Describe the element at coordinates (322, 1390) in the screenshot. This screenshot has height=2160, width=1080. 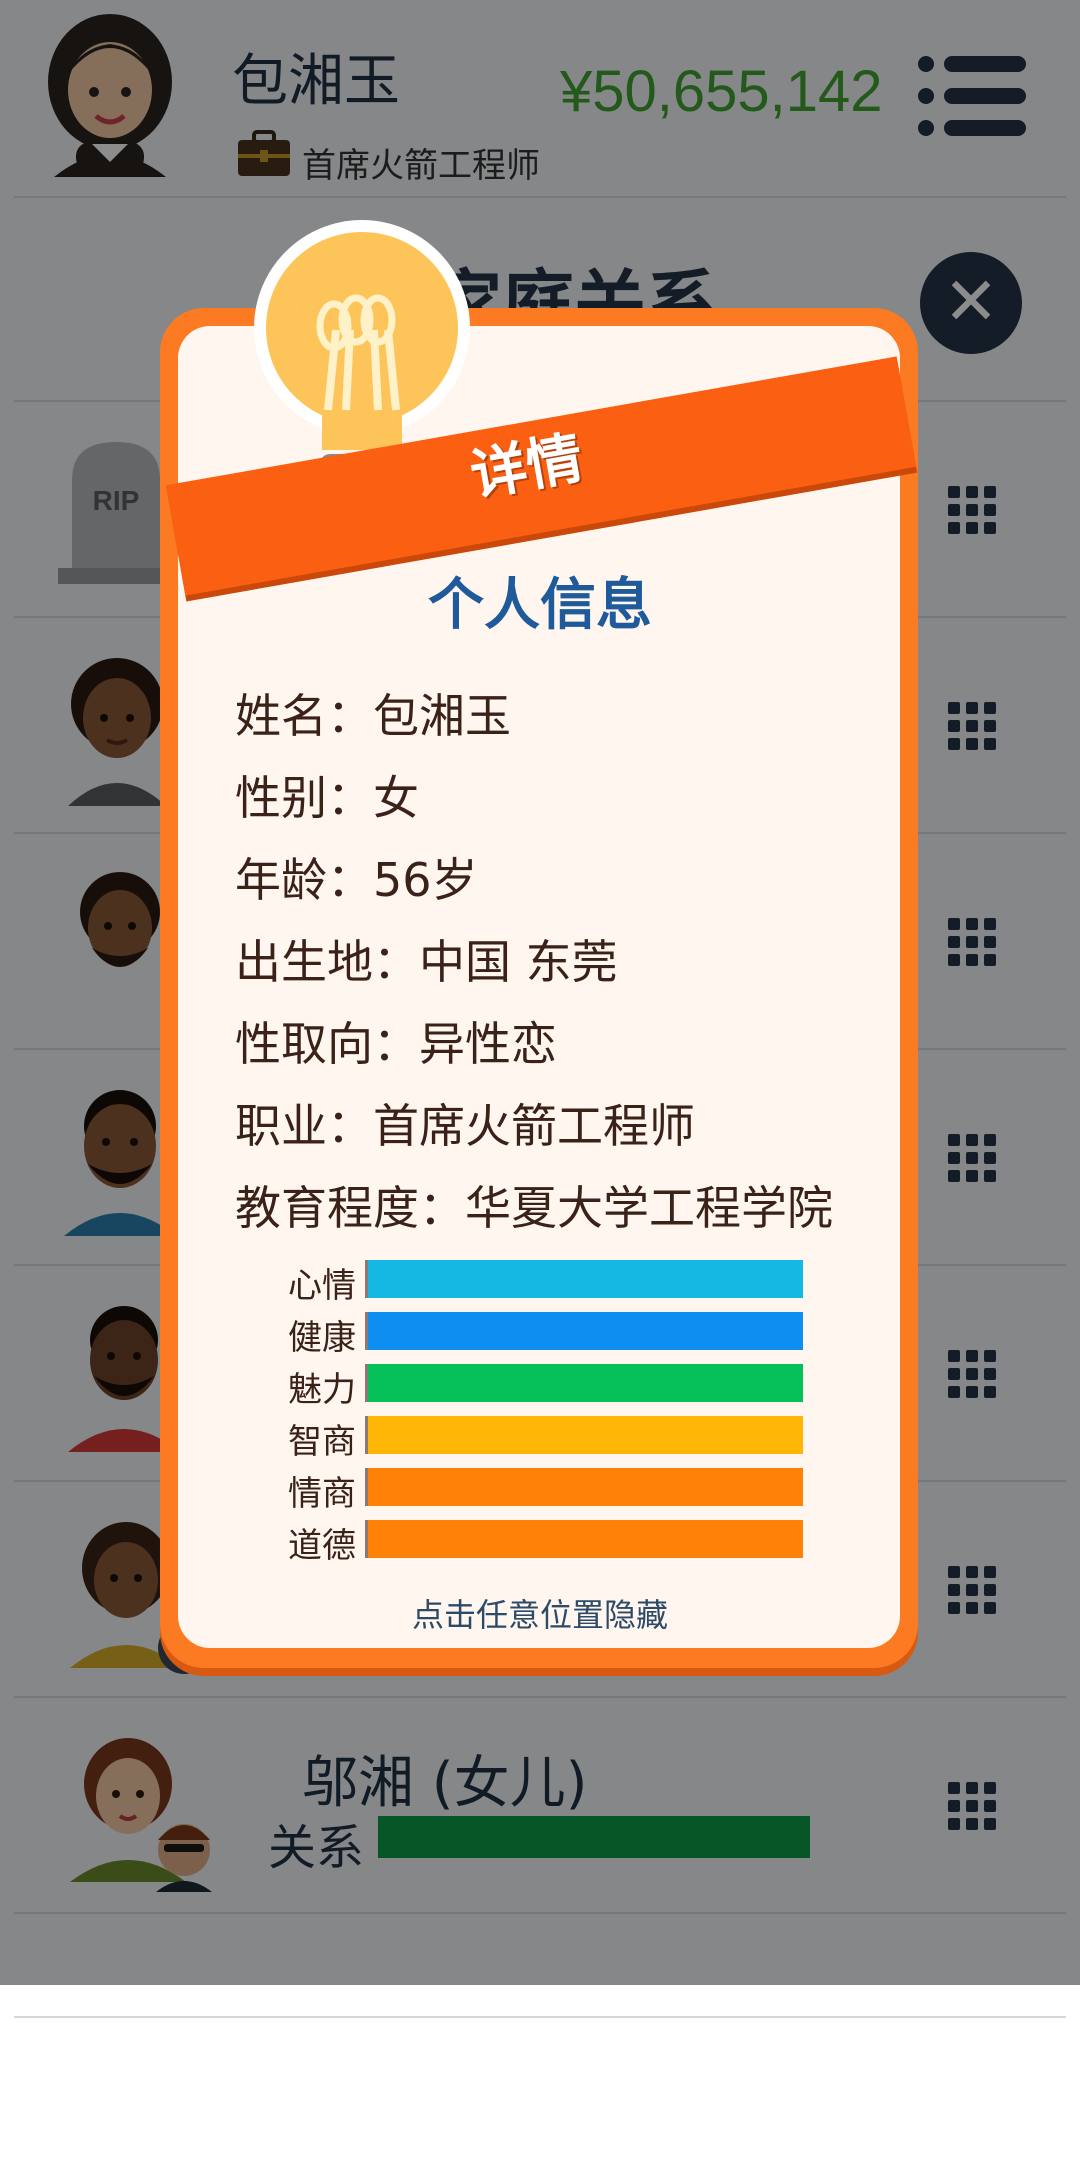
I see `stat-label-charm: 魅力` at that location.